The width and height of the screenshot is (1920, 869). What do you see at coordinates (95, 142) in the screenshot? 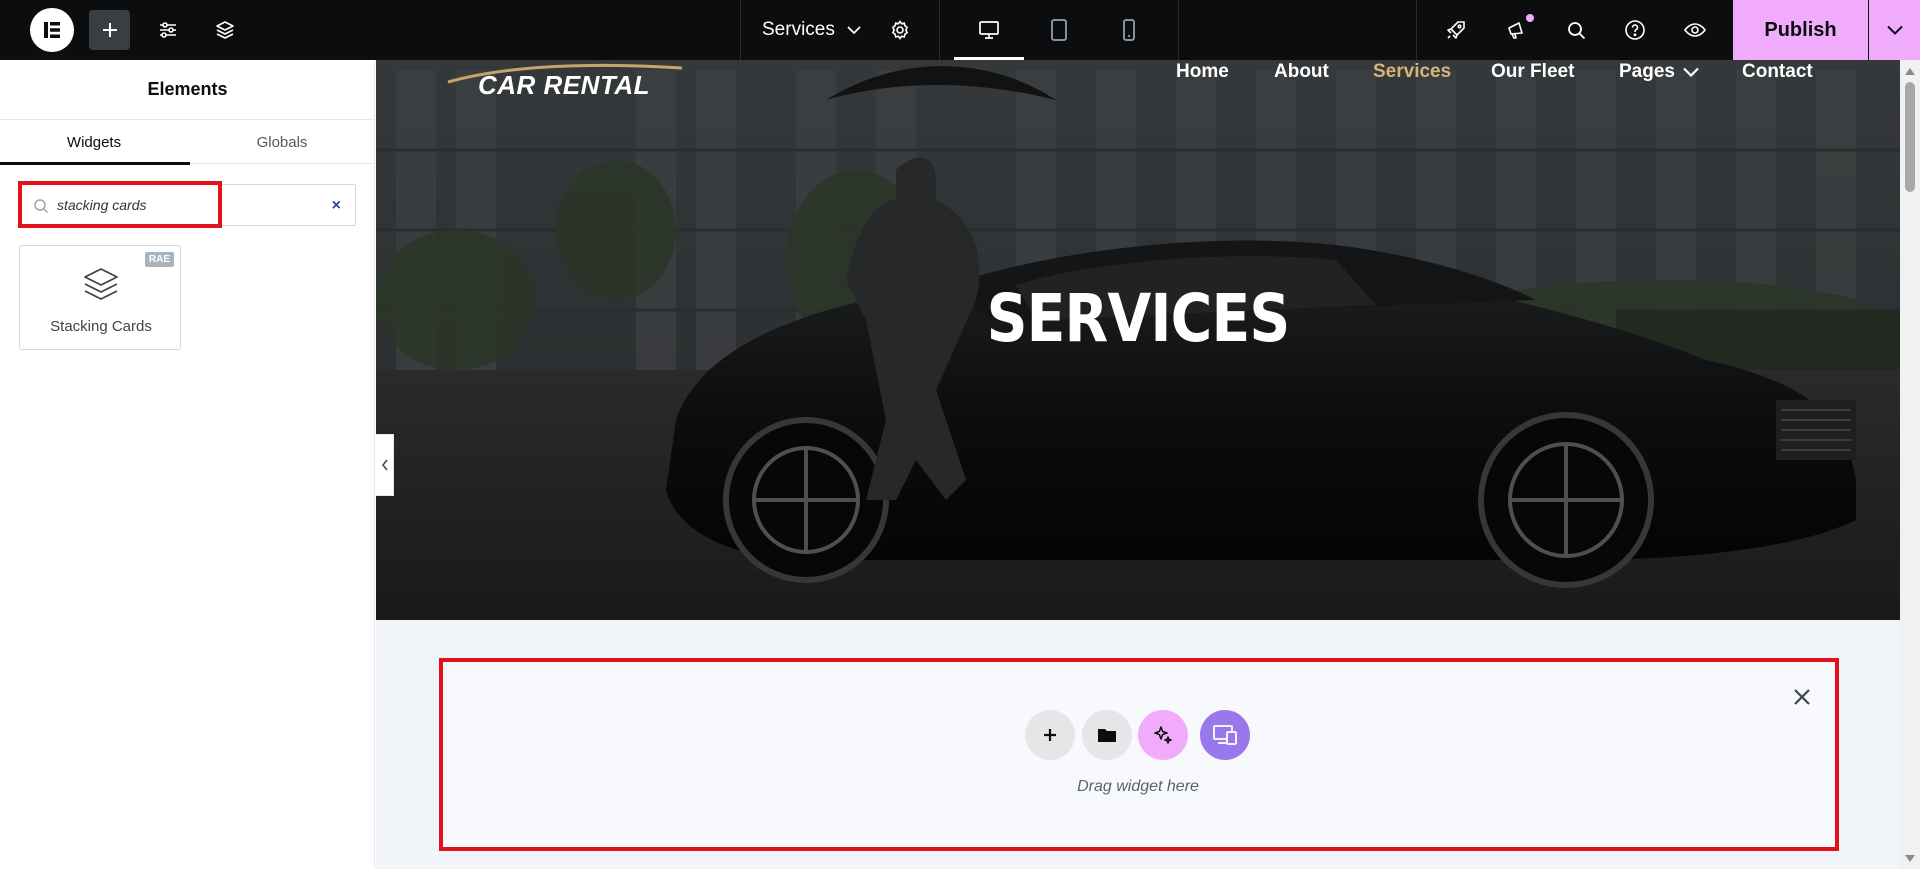
I see `tab-widgets: Widgets` at bounding box center [95, 142].